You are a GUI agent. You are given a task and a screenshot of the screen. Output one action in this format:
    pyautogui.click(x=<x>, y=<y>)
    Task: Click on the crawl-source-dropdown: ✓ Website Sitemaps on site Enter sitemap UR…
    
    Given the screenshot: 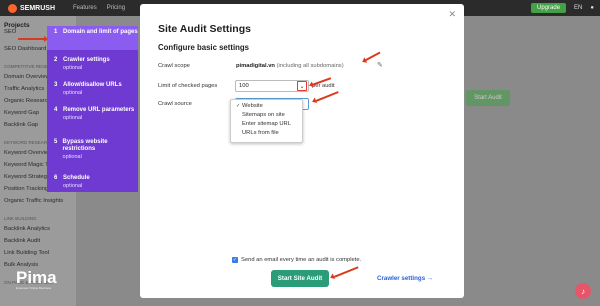 What is the action you would take?
    pyautogui.click(x=266, y=121)
    